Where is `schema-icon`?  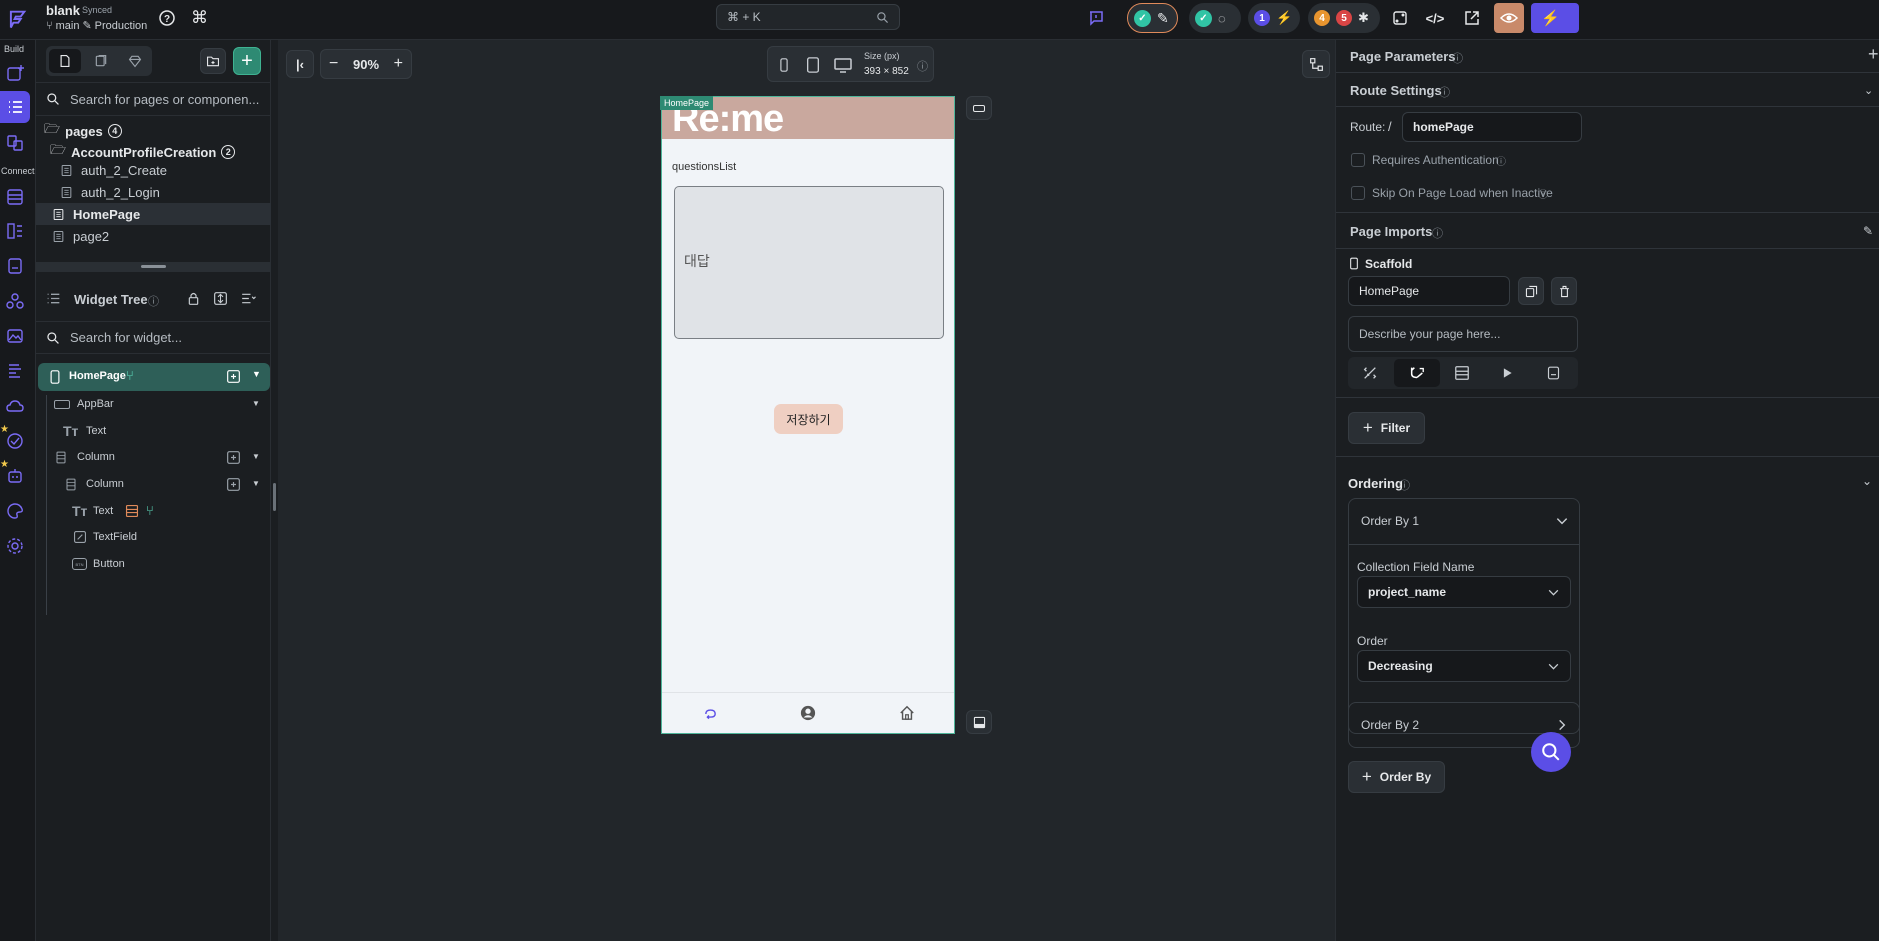 schema-icon is located at coordinates (15, 231).